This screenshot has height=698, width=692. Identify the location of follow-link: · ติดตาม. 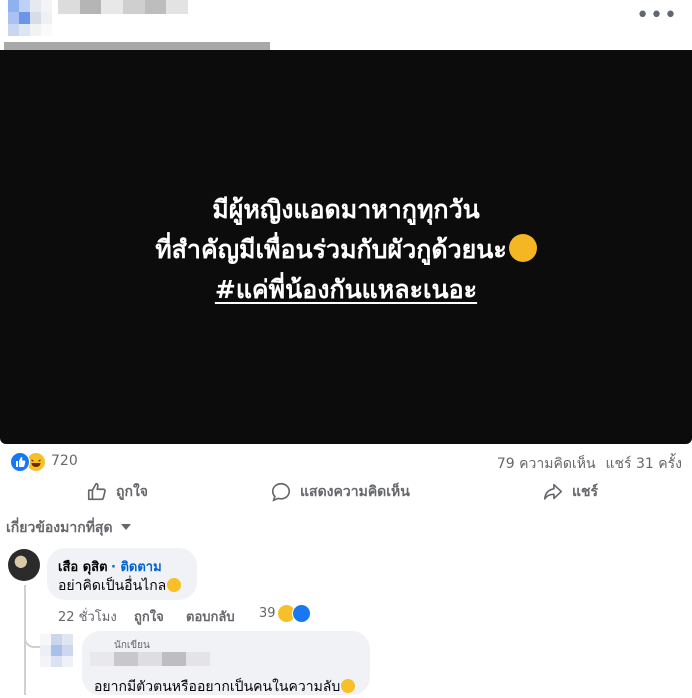
(136, 566).